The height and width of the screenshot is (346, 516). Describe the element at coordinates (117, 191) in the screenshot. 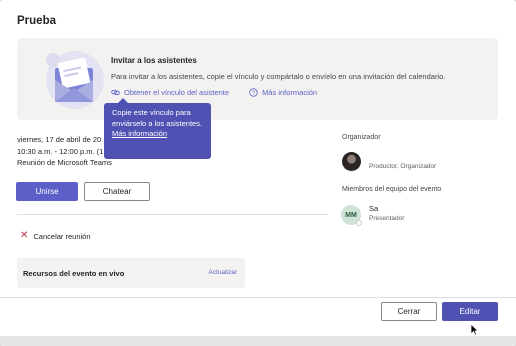

I see `chat-button: Chatear` at that location.